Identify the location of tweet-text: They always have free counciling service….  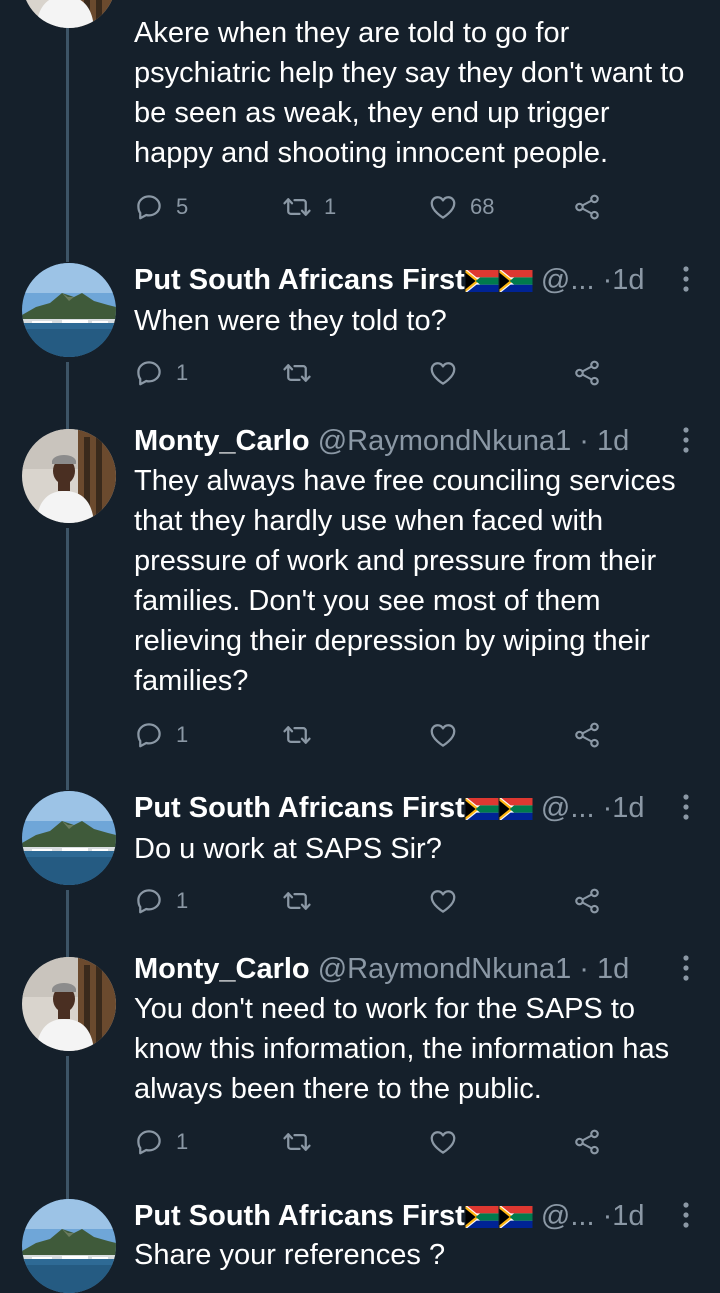
(405, 581).